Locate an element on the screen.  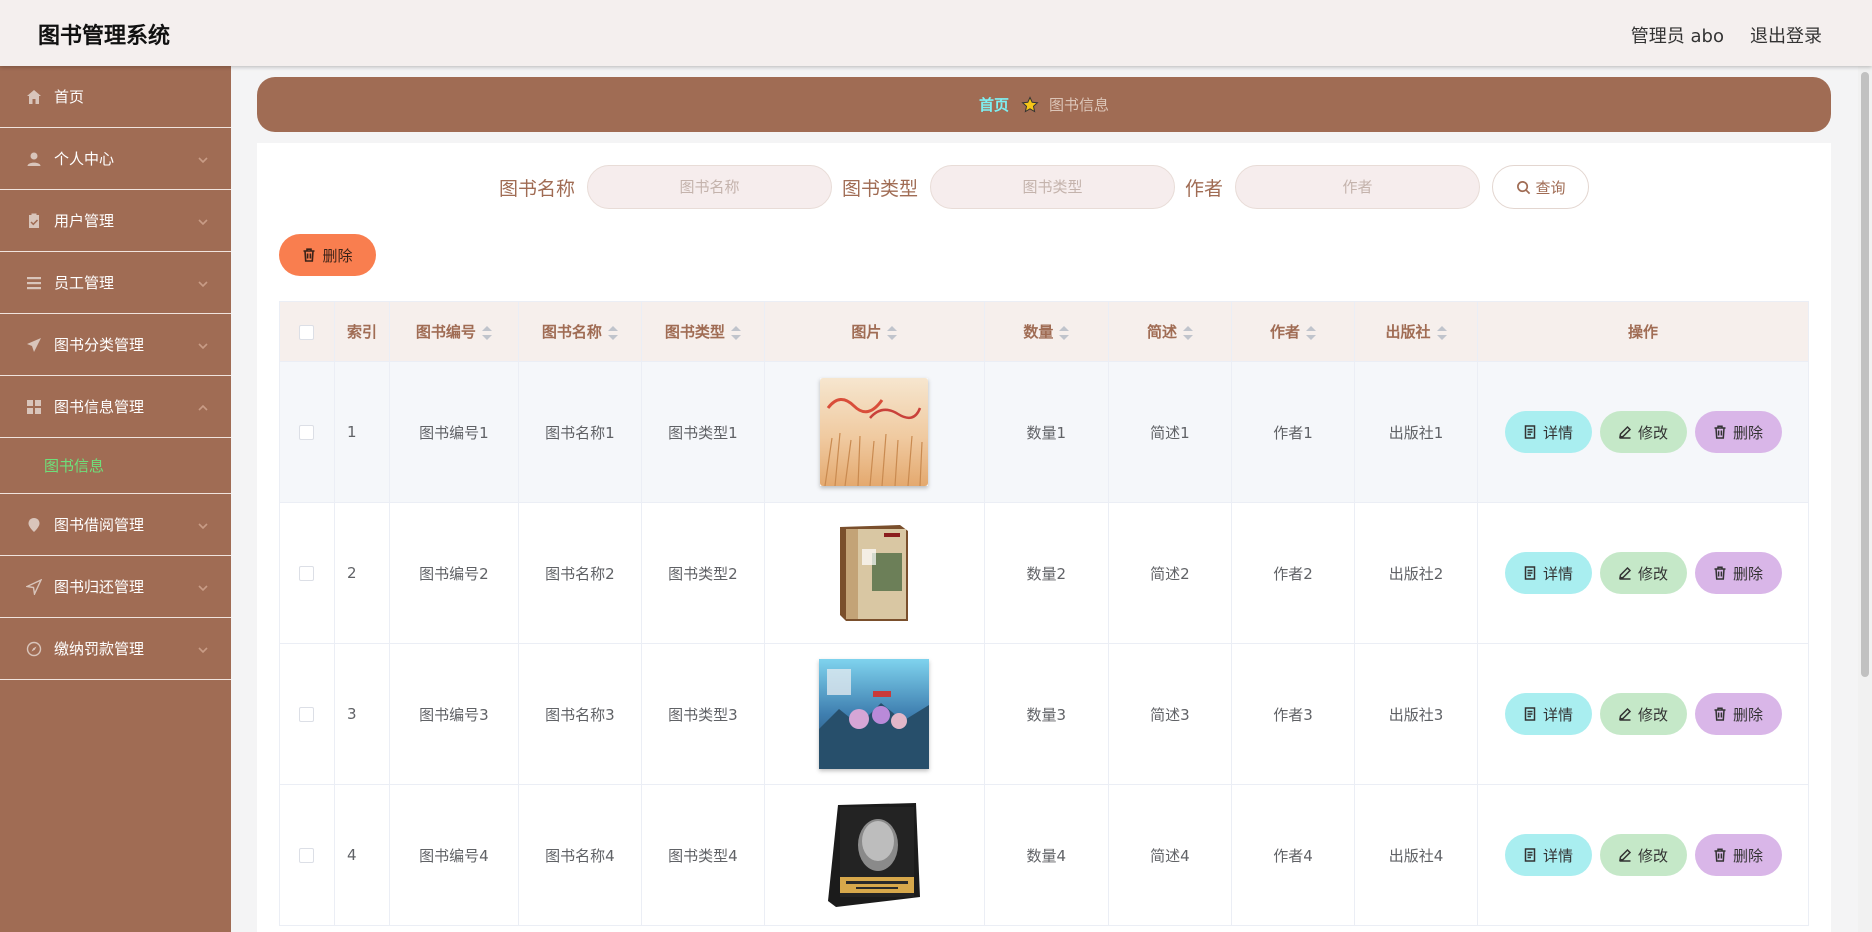
logout-link: 退出登录 is located at coordinates (1786, 35).